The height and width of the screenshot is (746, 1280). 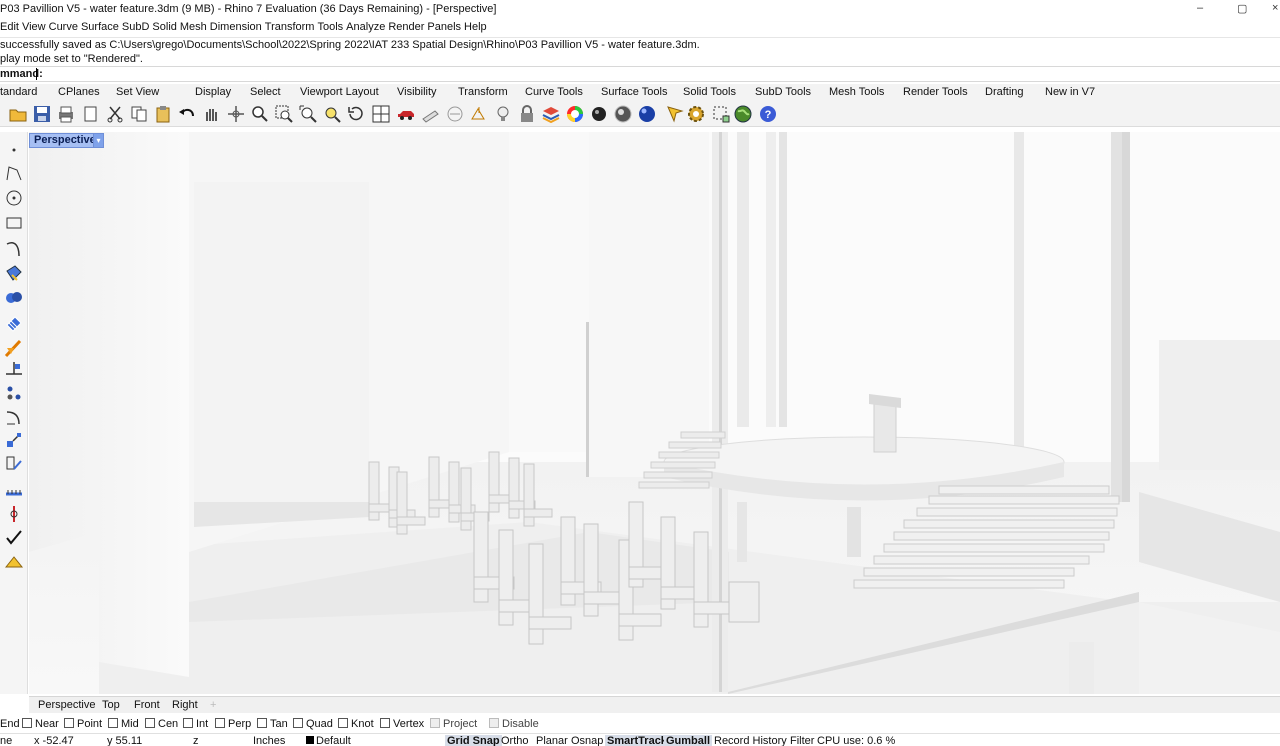 I want to click on hatch-icon, so click(x=430, y=114).